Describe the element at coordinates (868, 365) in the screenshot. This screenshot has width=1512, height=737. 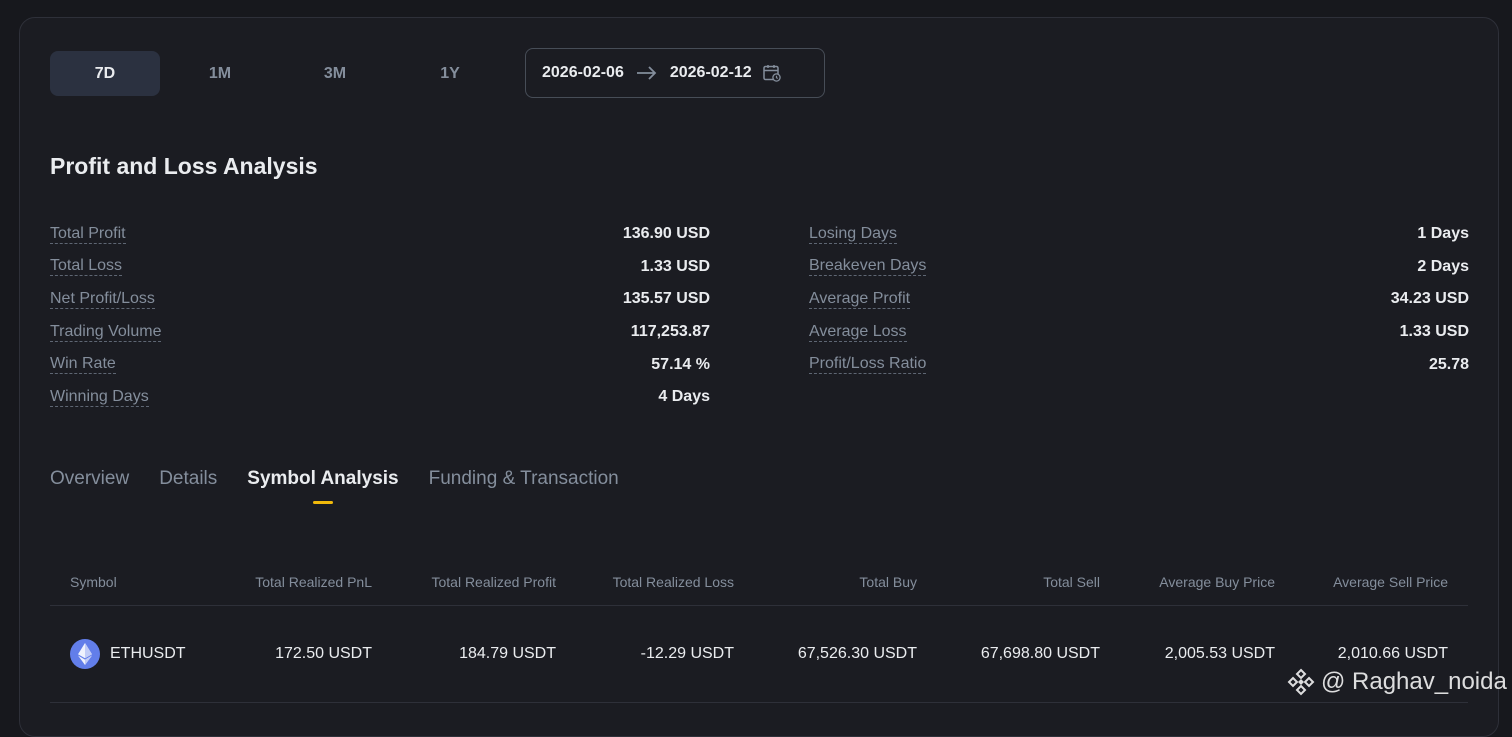
I see `stat-label: Profit/Loss Ratio` at that location.